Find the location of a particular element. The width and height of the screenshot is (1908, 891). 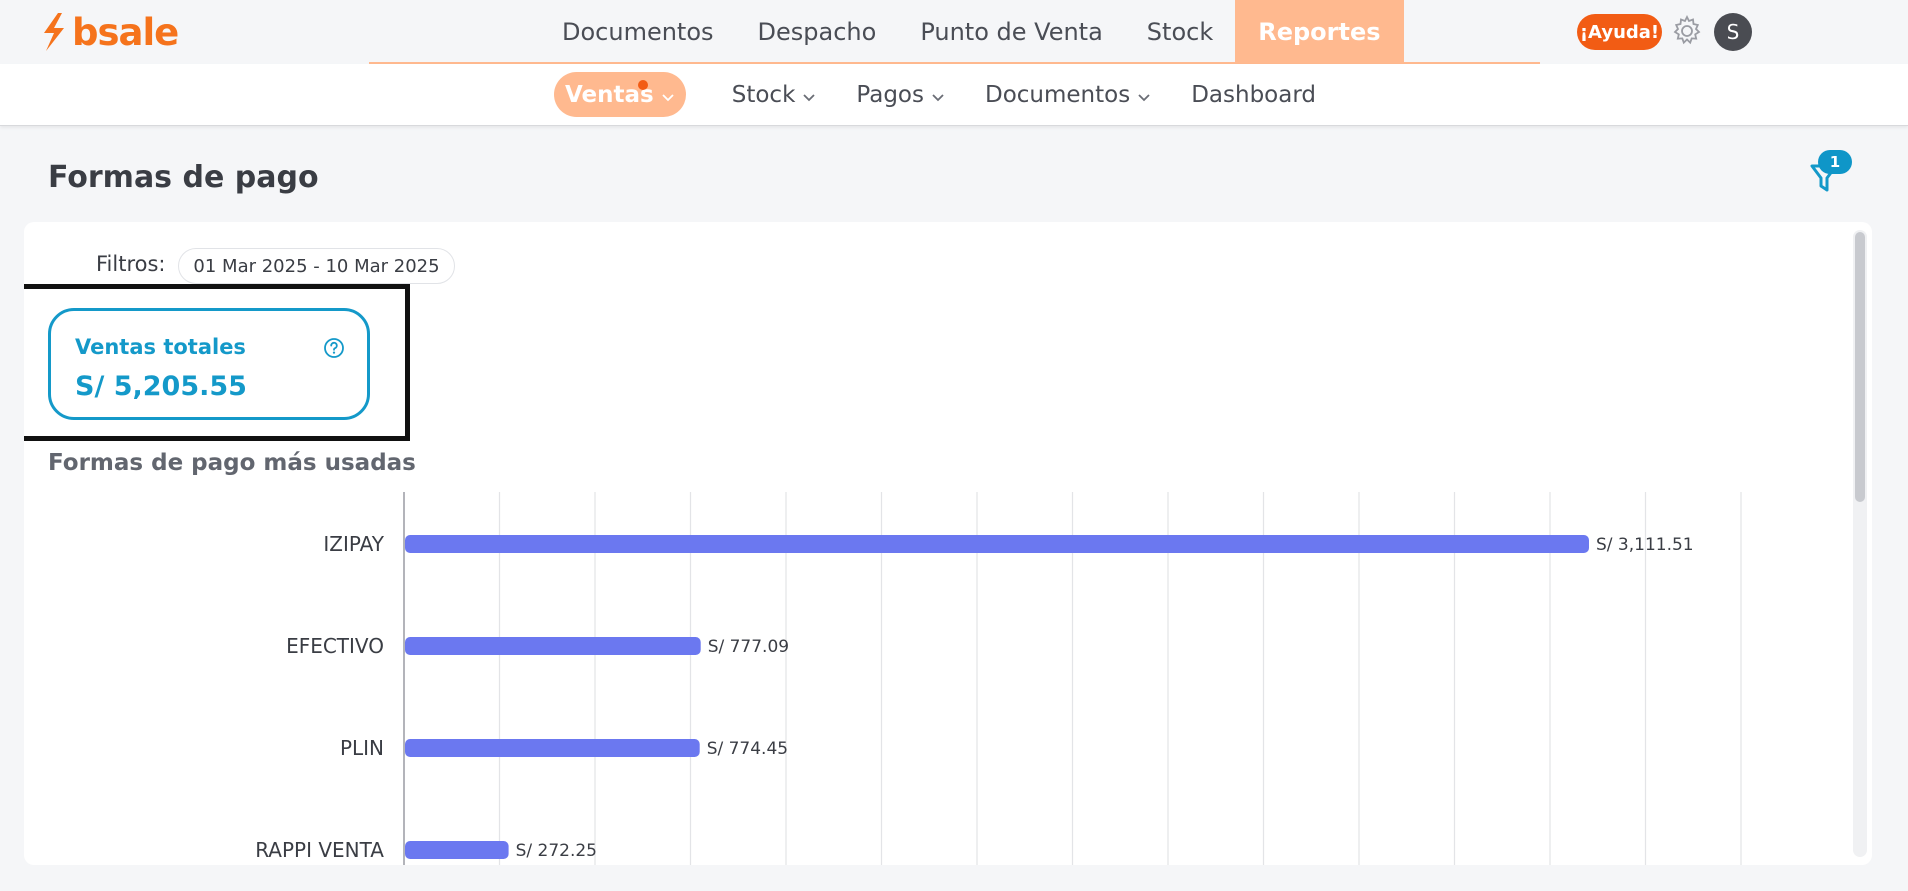

bar-value-label: S/ 3,111.51 is located at coordinates (1645, 545).